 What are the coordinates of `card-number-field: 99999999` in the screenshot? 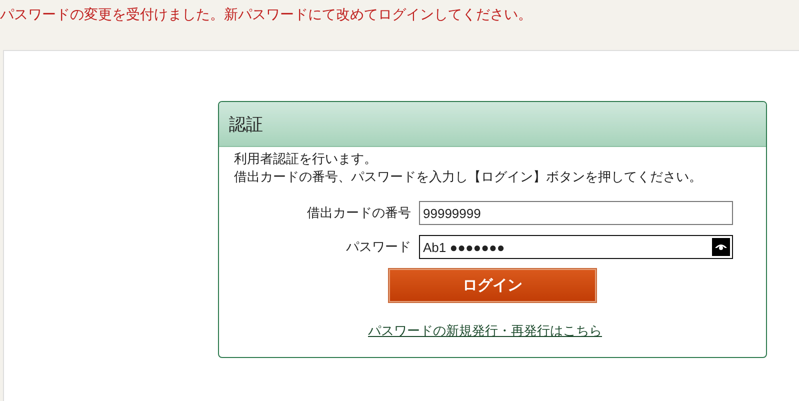 It's located at (576, 213).